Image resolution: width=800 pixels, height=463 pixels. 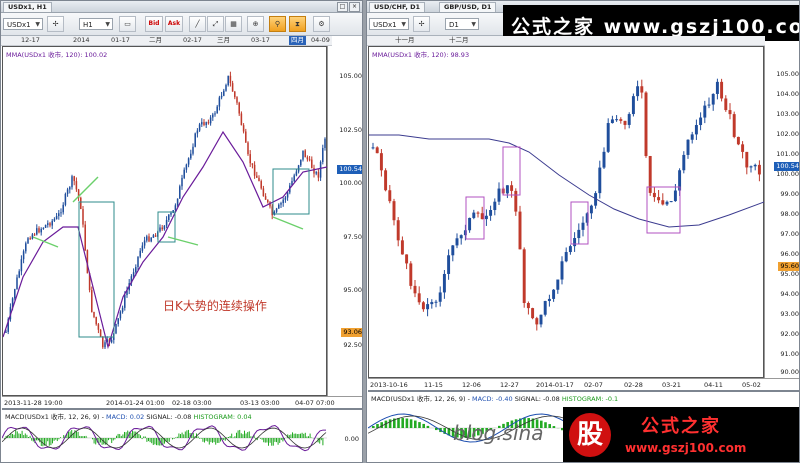 I want to click on hourglass-icon: ⧗, so click(x=297, y=24).